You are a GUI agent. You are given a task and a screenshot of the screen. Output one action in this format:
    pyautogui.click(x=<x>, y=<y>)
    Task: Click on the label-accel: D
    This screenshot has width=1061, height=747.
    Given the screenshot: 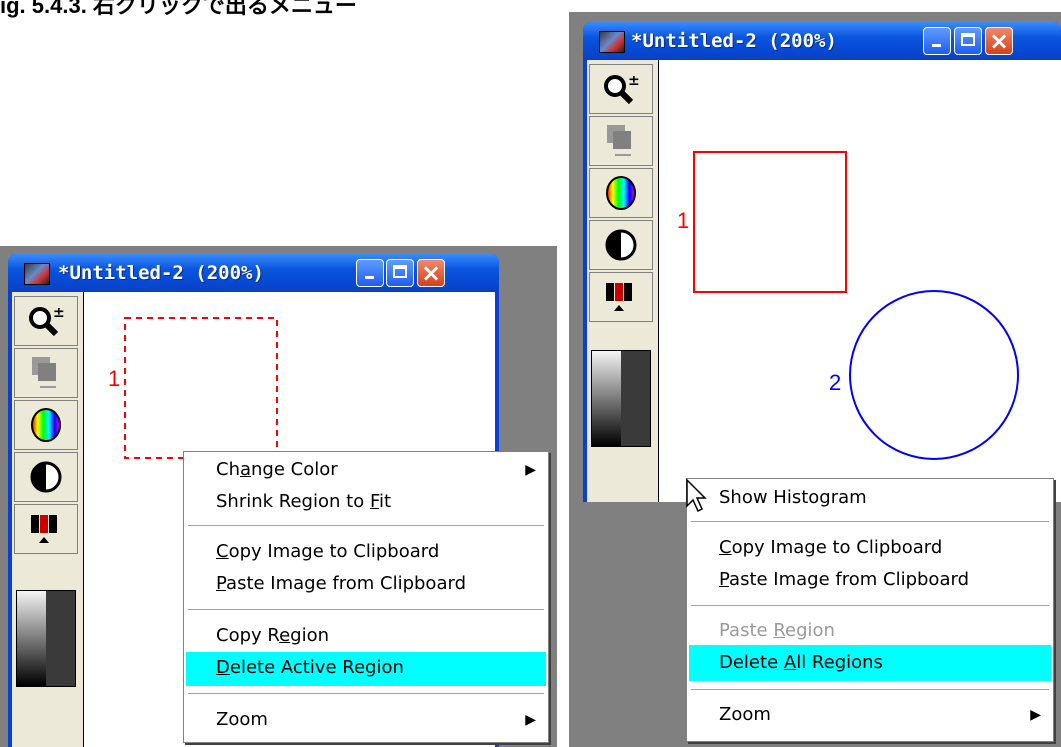 What is the action you would take?
    pyautogui.click(x=223, y=667)
    